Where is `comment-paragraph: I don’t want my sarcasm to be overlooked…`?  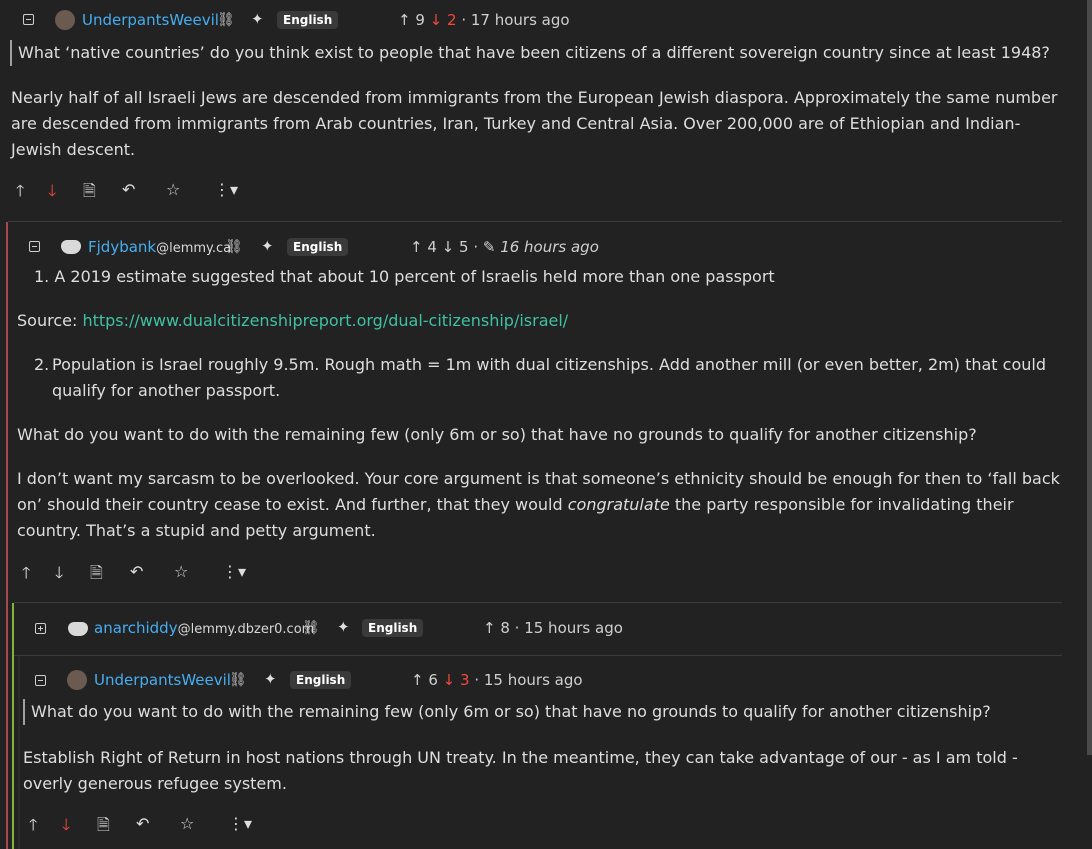 comment-paragraph: I don’t want my sarcasm to be overlooked… is located at coordinates (538, 504).